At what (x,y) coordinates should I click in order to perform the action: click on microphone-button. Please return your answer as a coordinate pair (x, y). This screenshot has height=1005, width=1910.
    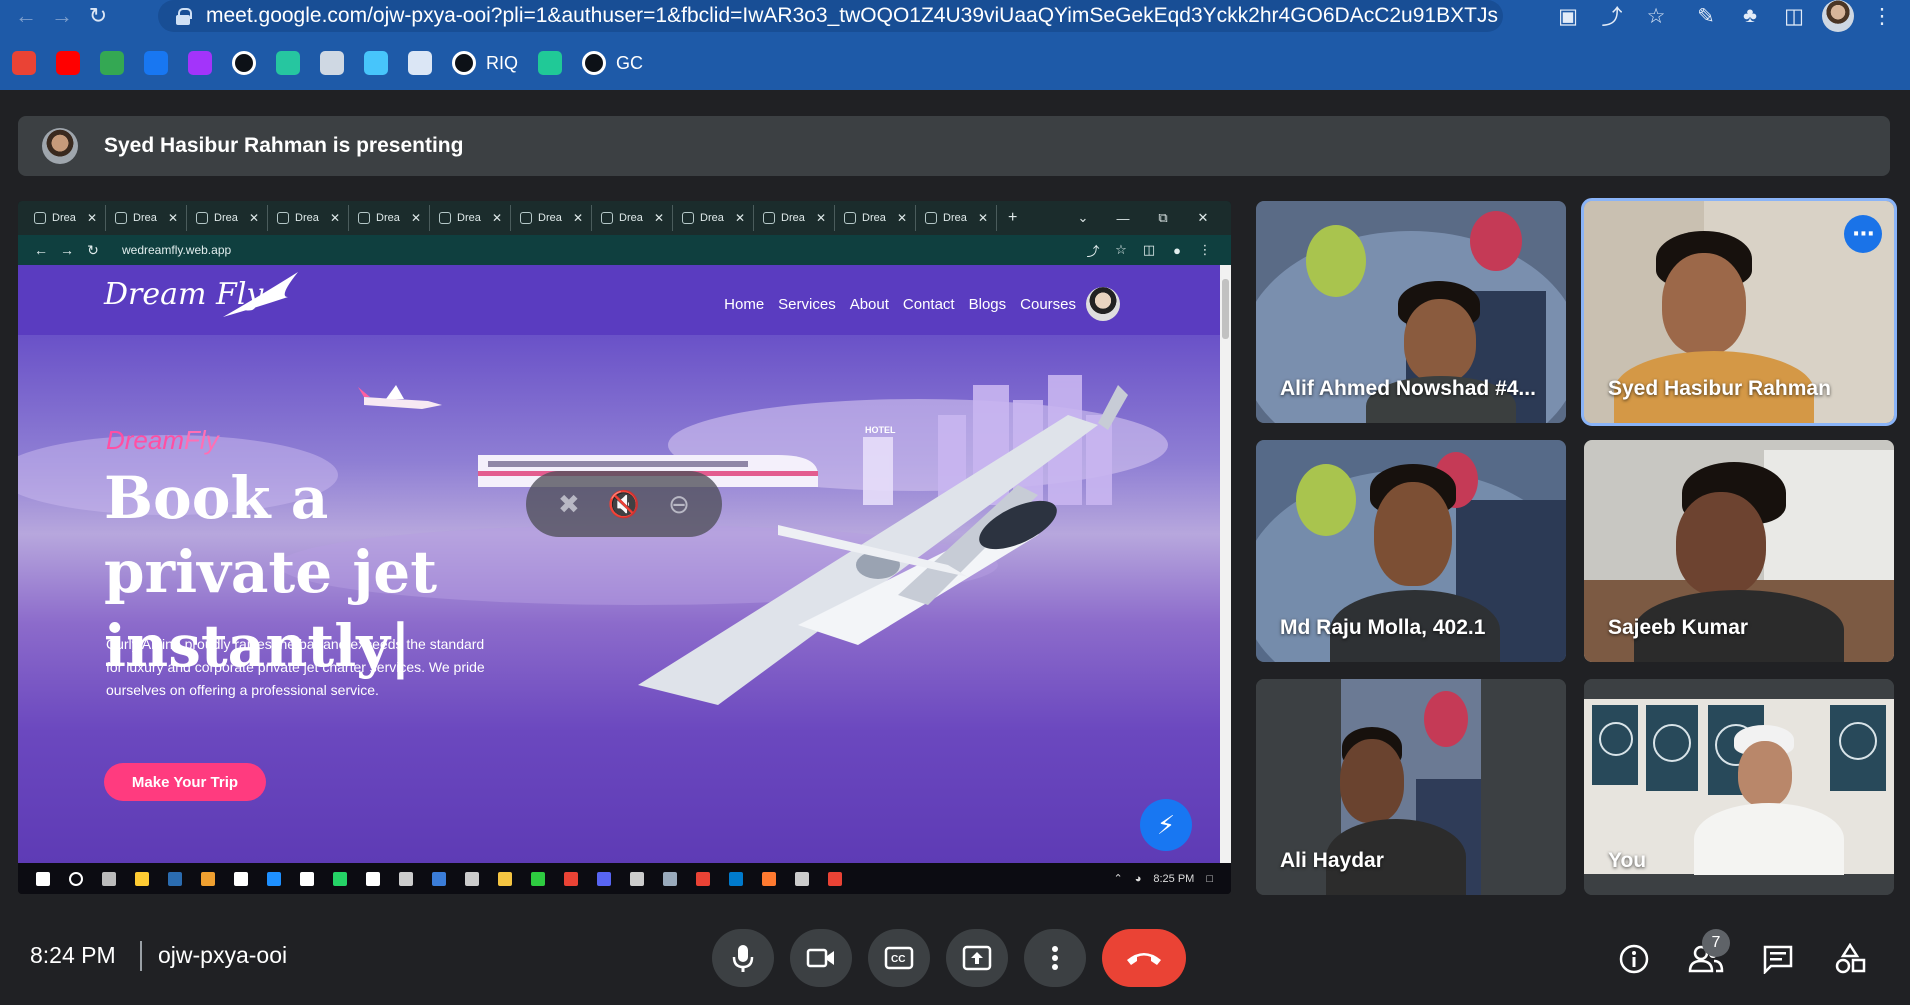
    Looking at the image, I should click on (743, 958).